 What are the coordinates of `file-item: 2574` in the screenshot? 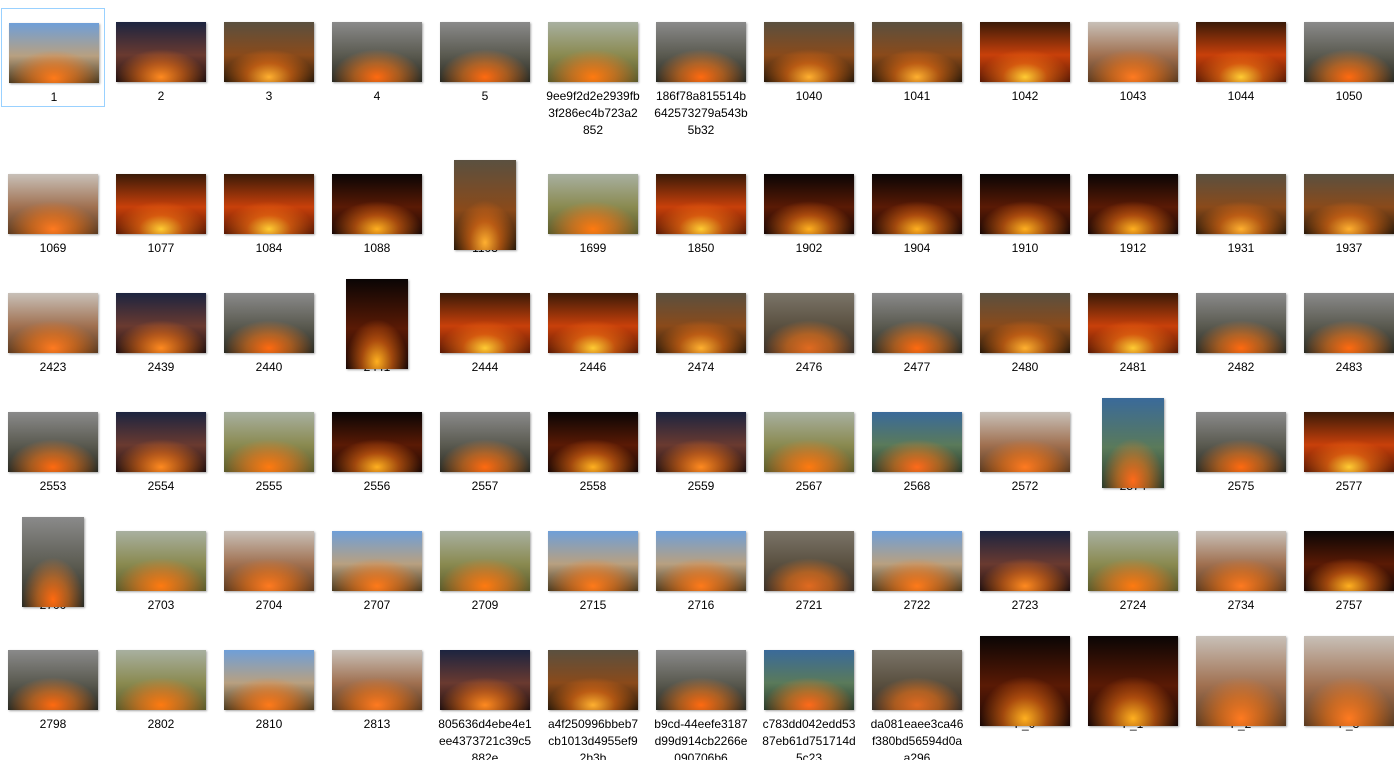 It's located at (1133, 446).